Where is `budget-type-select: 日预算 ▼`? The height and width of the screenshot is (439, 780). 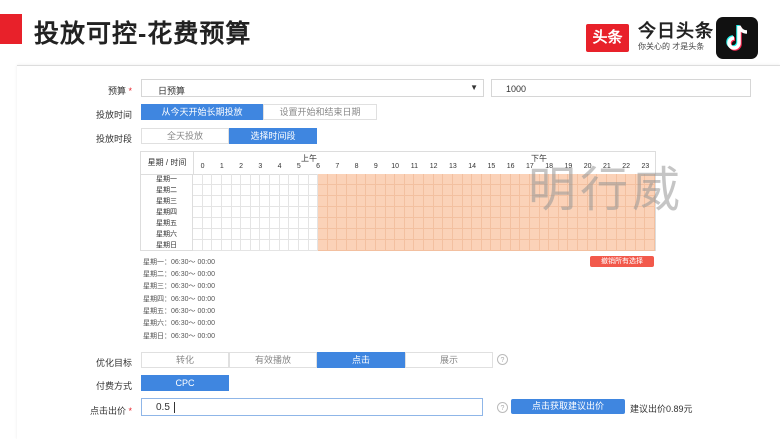 budget-type-select: 日预算 ▼ is located at coordinates (312, 88).